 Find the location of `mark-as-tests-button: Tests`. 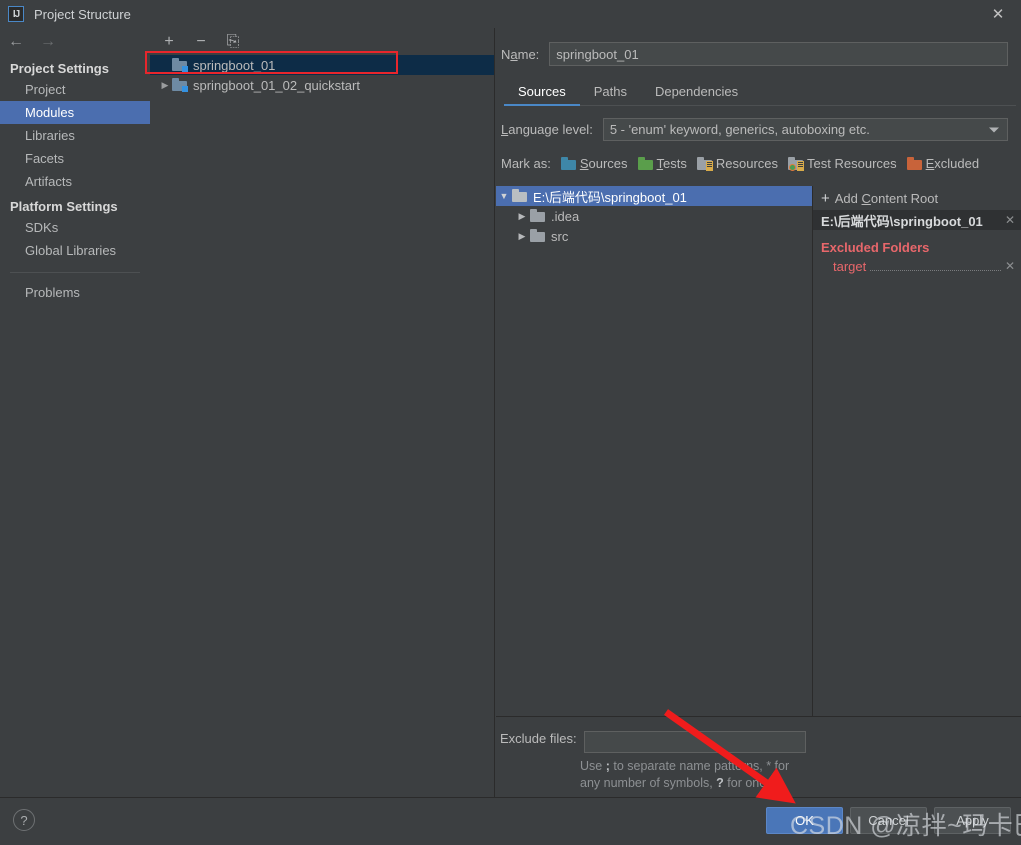

mark-as-tests-button: Tests is located at coordinates (662, 163).